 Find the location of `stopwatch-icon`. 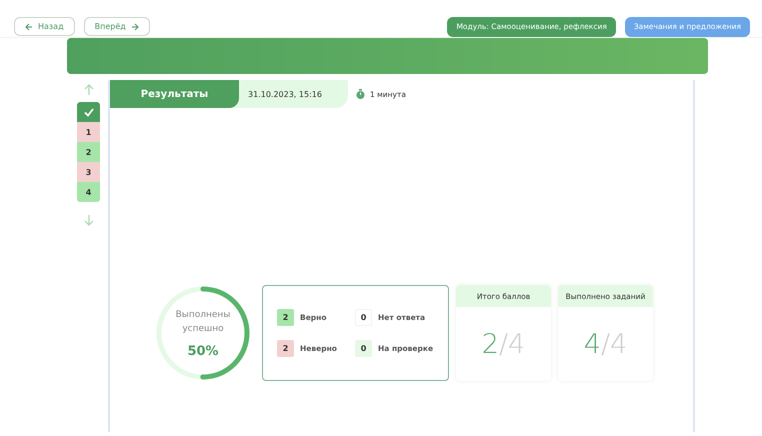

stopwatch-icon is located at coordinates (360, 94).